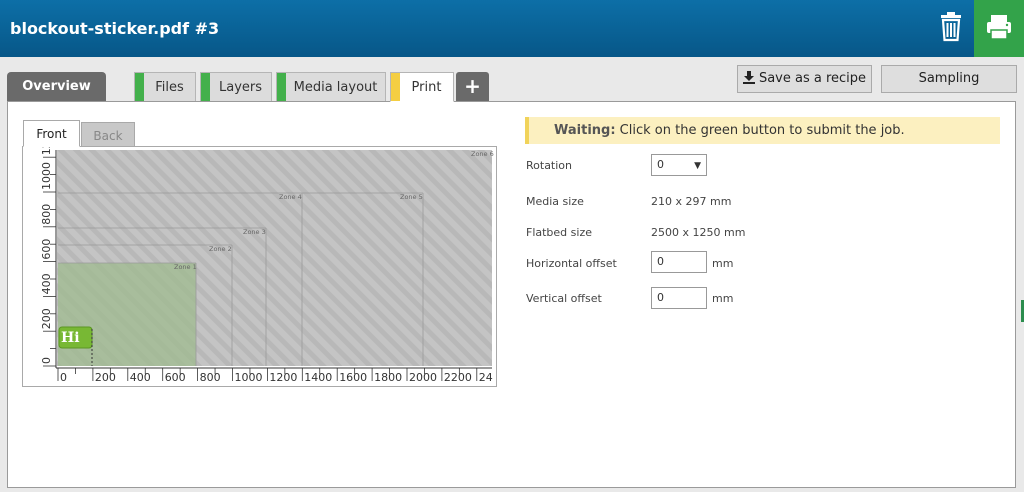 The height and width of the screenshot is (492, 1024). What do you see at coordinates (660, 261) in the screenshot?
I see `horizontal-offset-value: 0` at bounding box center [660, 261].